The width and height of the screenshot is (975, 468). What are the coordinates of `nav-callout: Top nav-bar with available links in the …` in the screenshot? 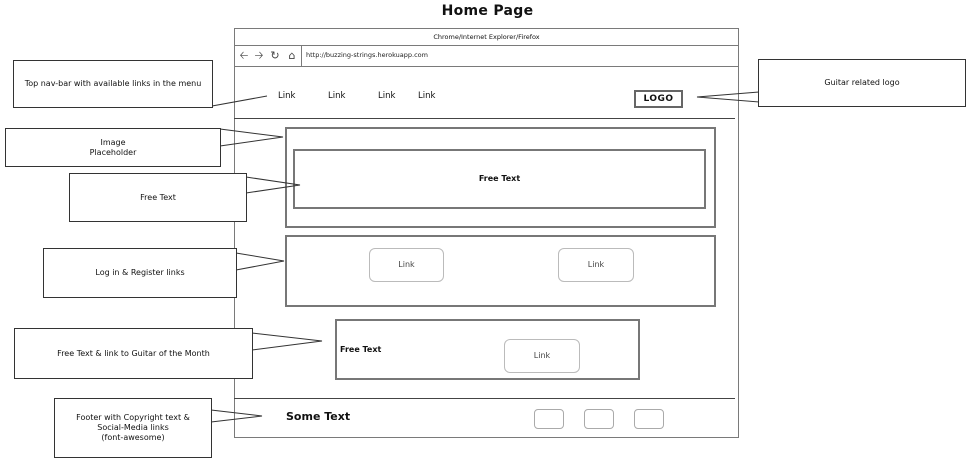 It's located at (113, 84).